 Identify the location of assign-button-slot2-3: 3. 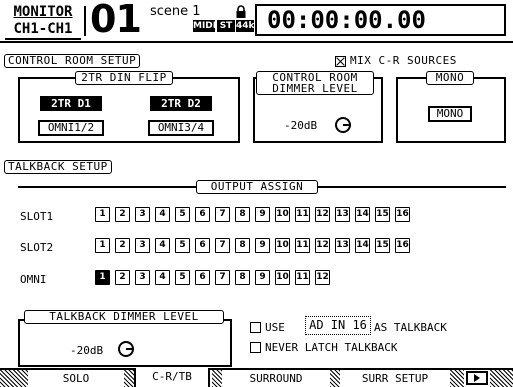
(142, 245).